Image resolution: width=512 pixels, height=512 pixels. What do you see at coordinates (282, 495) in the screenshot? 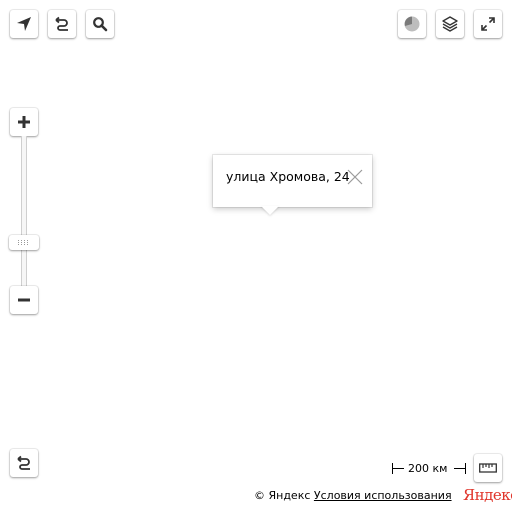
I see `copyright-owner: © Яндекс` at bounding box center [282, 495].